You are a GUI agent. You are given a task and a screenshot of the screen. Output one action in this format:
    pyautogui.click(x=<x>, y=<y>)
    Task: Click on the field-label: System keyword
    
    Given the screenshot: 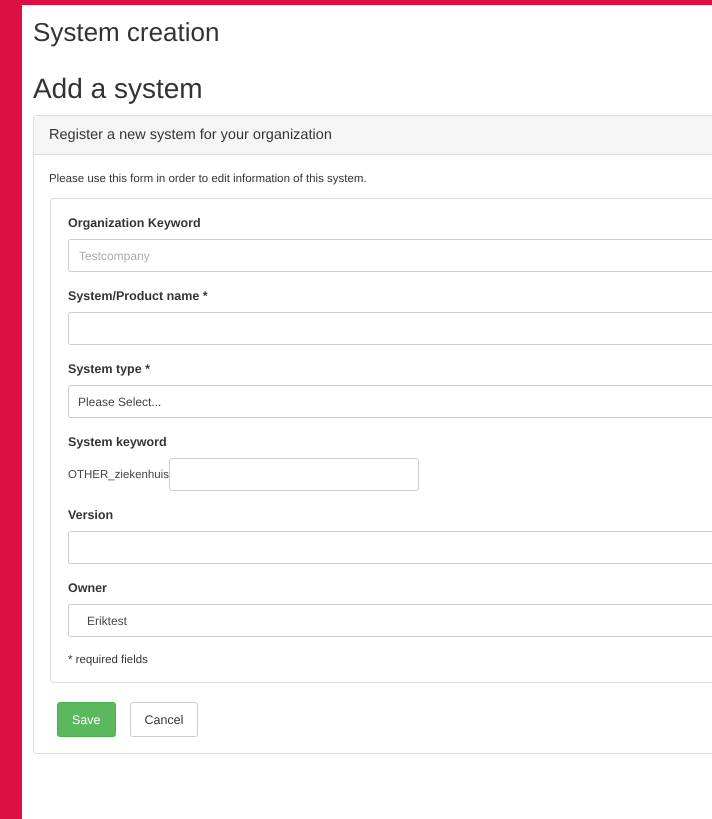 What is the action you would take?
    pyautogui.click(x=118, y=442)
    